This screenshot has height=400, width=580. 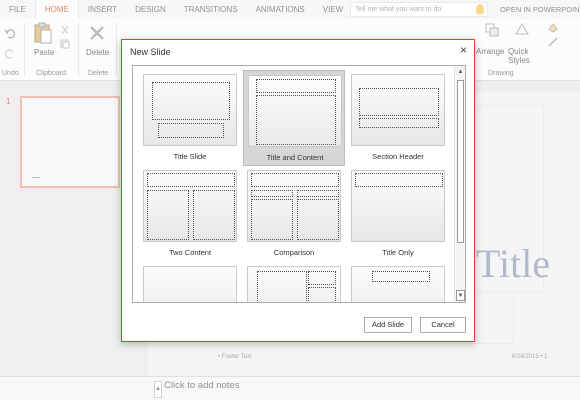 I want to click on scroll-down-icon: ▼, so click(x=460, y=295).